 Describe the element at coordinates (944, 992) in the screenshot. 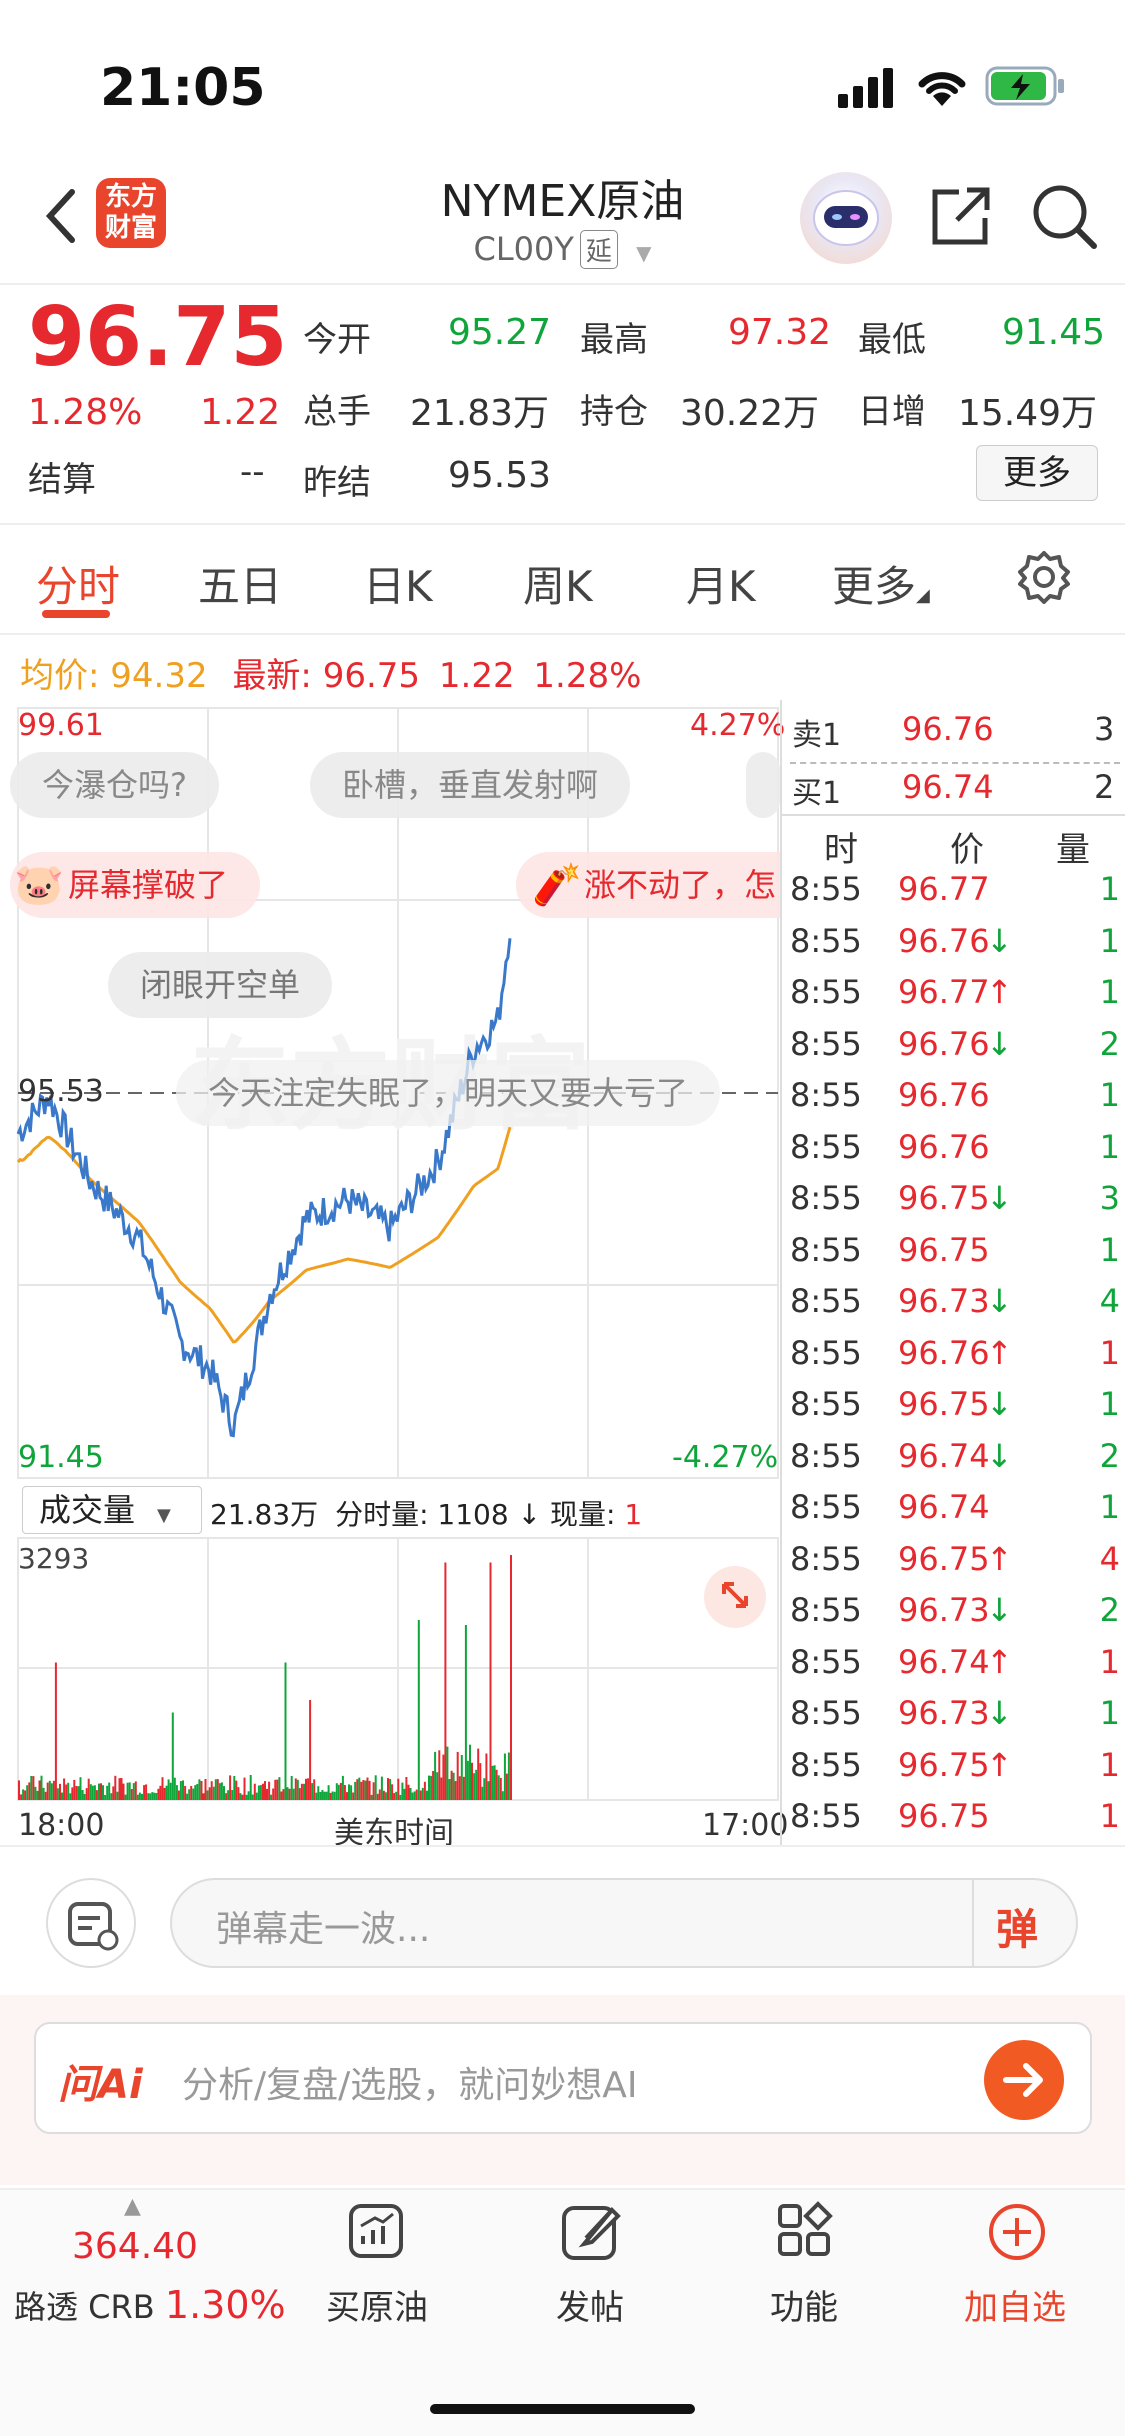

I see `tick-price: 96.77` at that location.